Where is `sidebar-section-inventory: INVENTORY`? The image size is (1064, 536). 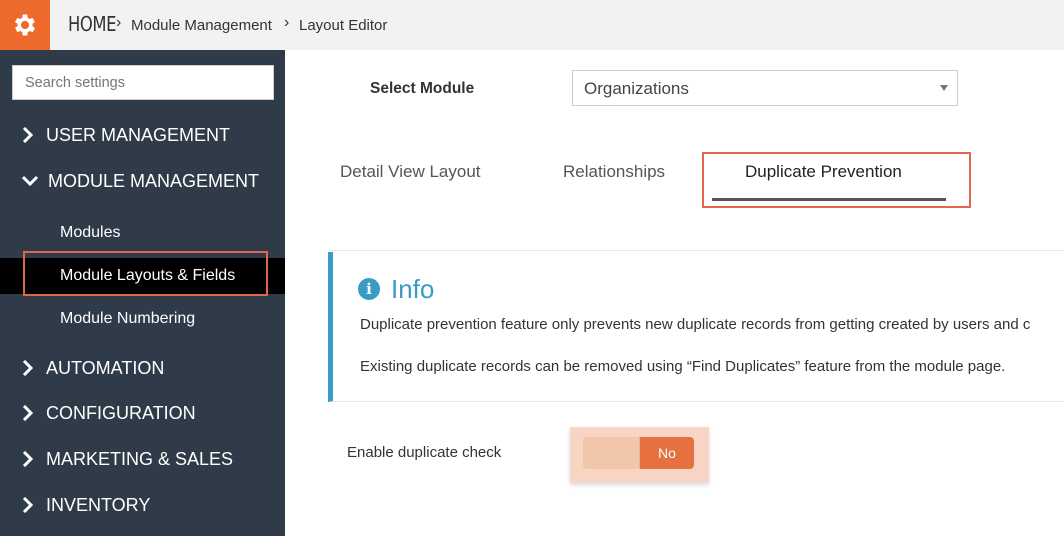
sidebar-section-inventory: INVENTORY is located at coordinates (142, 505).